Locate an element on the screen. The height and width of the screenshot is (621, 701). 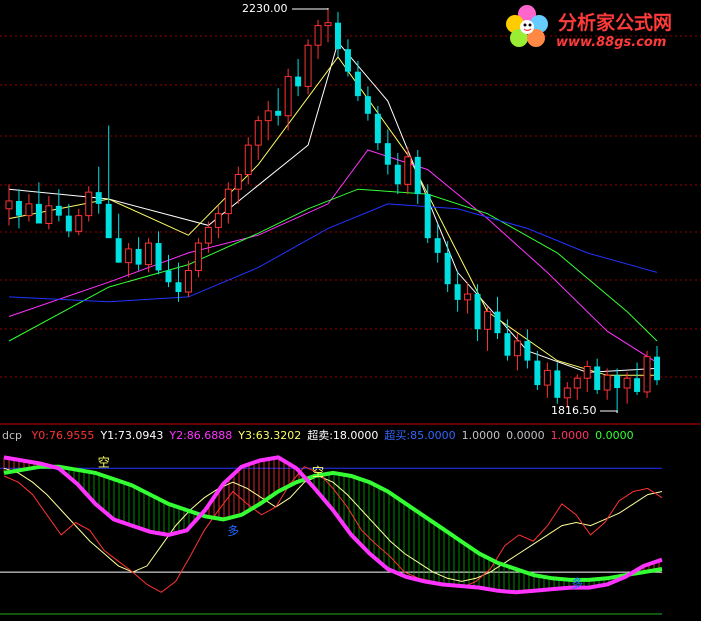
legend-item: 超卖:18.0000 is located at coordinates (343, 435).